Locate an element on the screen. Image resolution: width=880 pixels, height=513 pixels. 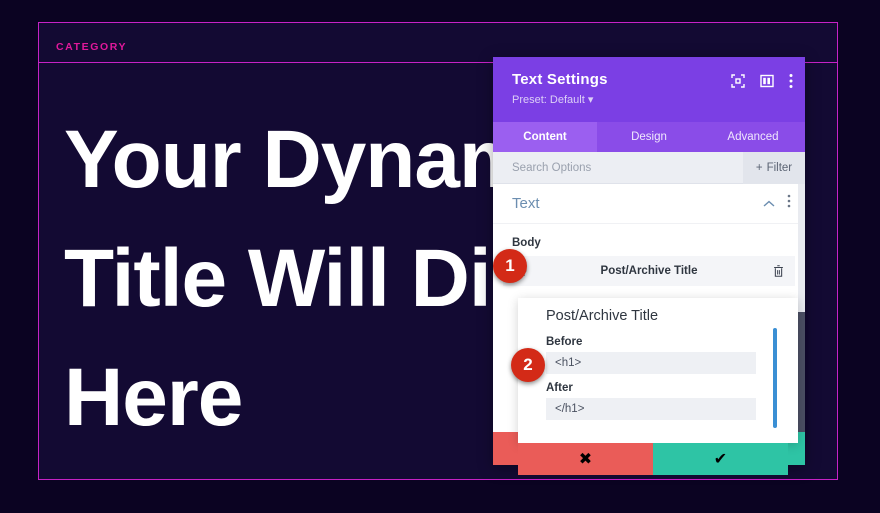
focus-icon is located at coordinates (738, 81).